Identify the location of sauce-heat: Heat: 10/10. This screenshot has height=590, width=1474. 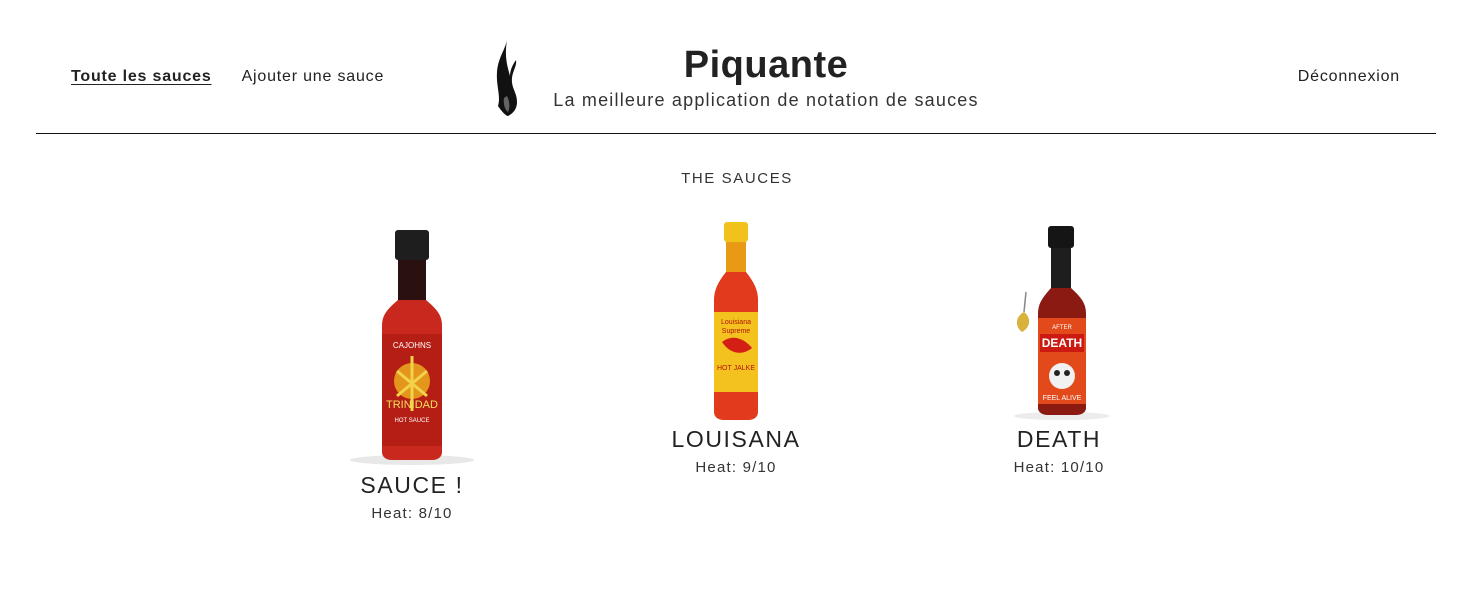
(1059, 467).